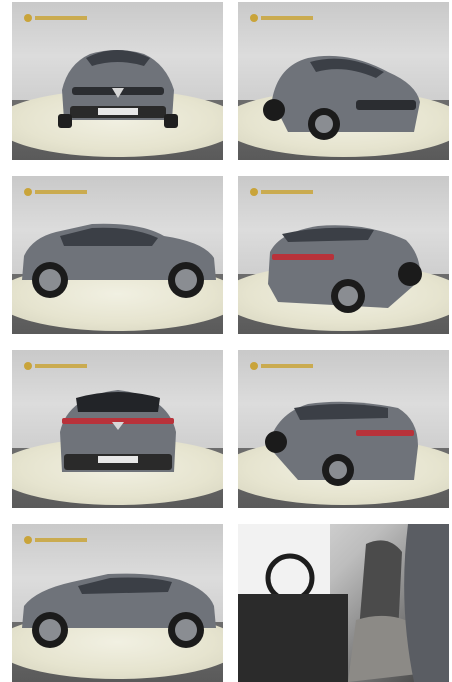 This screenshot has height=682, width=452. I want to click on car-rear-three-quarter-right-view, so click(341, 443).